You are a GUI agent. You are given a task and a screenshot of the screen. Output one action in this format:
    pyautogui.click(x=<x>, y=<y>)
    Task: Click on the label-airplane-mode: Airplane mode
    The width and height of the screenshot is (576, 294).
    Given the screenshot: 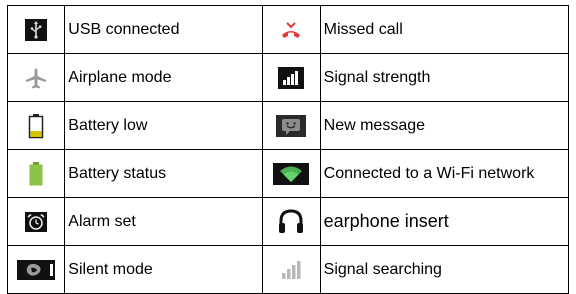 What is the action you would take?
    pyautogui.click(x=164, y=77)
    